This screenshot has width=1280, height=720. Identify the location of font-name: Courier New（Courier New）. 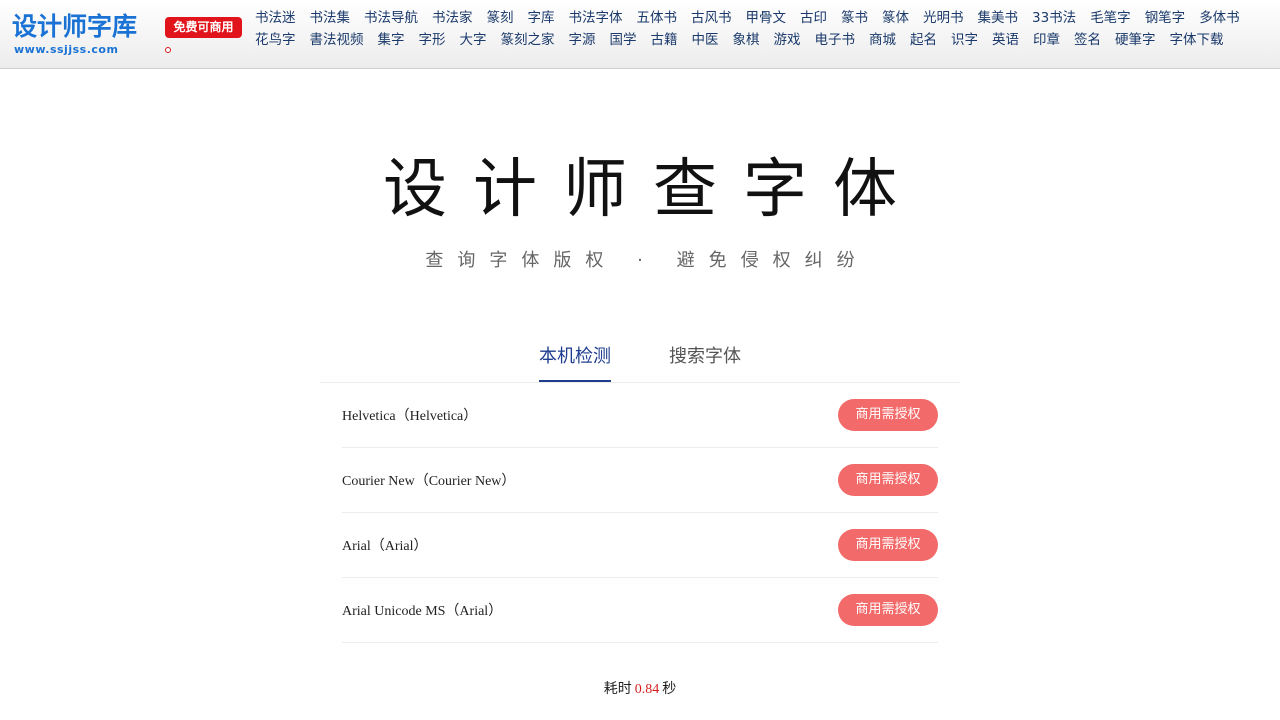
(429, 481).